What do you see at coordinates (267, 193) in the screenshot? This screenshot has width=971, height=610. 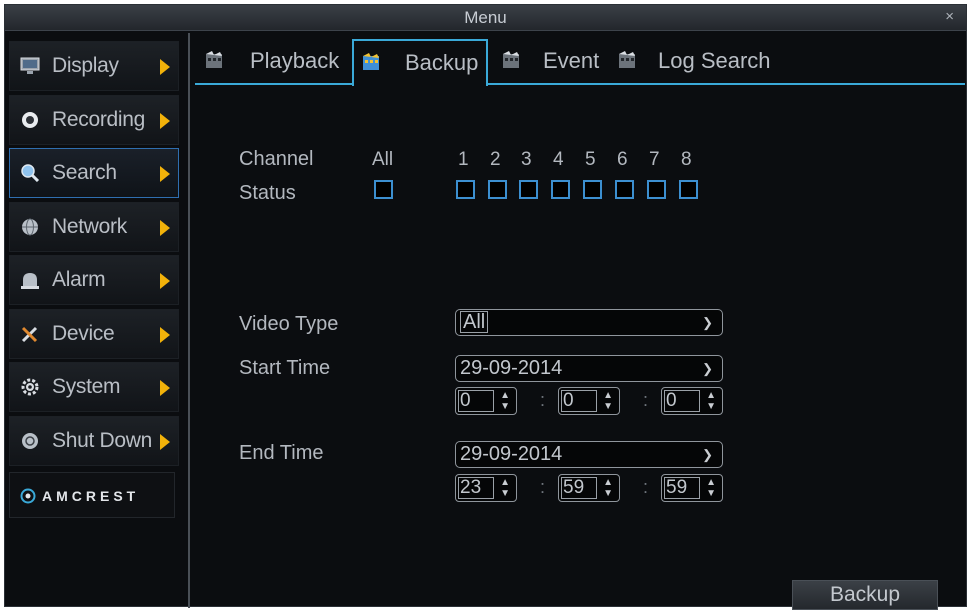 I see `status-label: Status` at bounding box center [267, 193].